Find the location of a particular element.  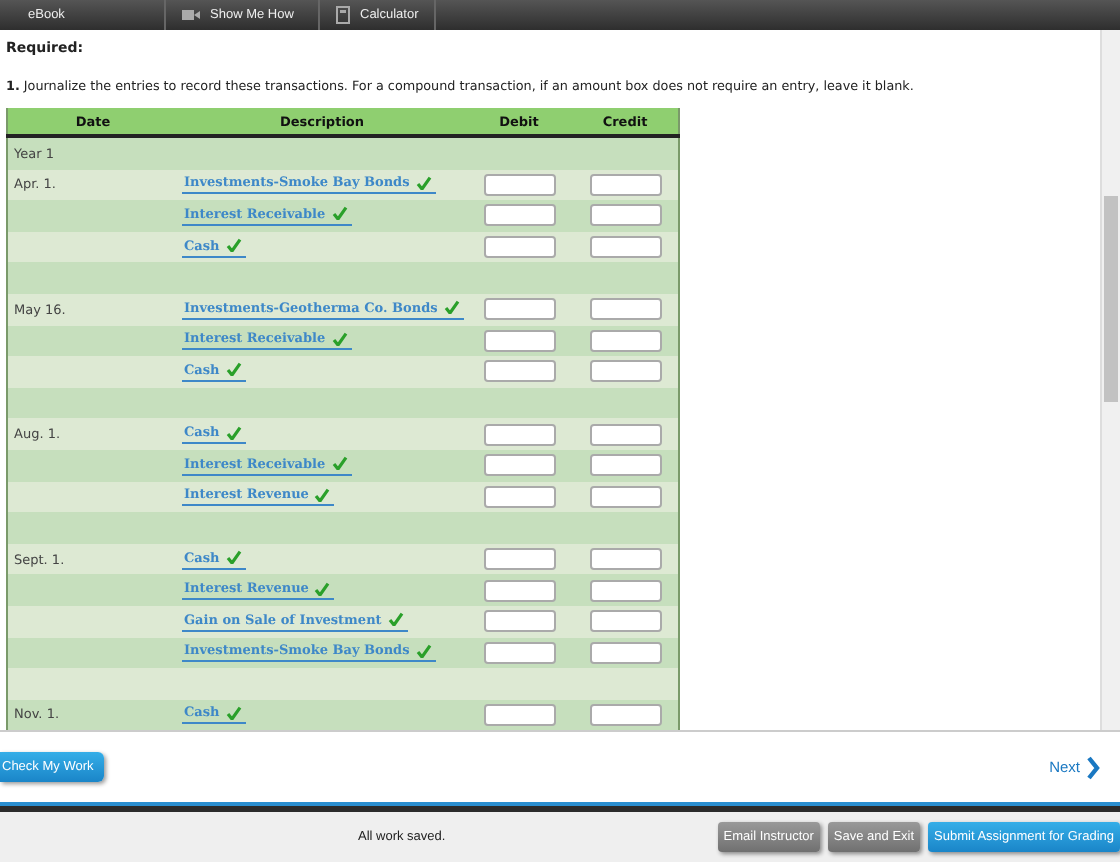

chevron-icon is located at coordinates (1093, 767).